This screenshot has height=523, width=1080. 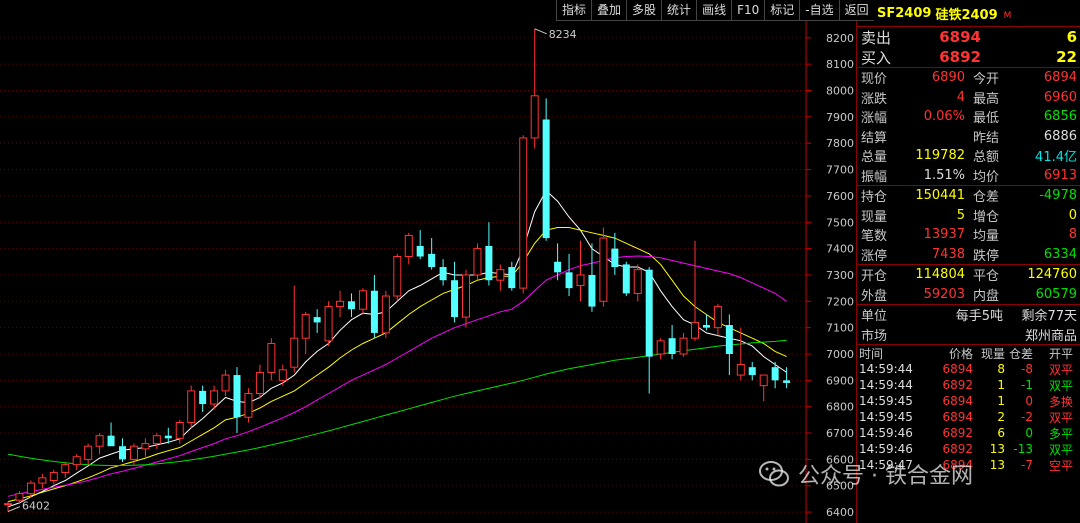 I want to click on stat-value: 6334, so click(x=1060, y=254).